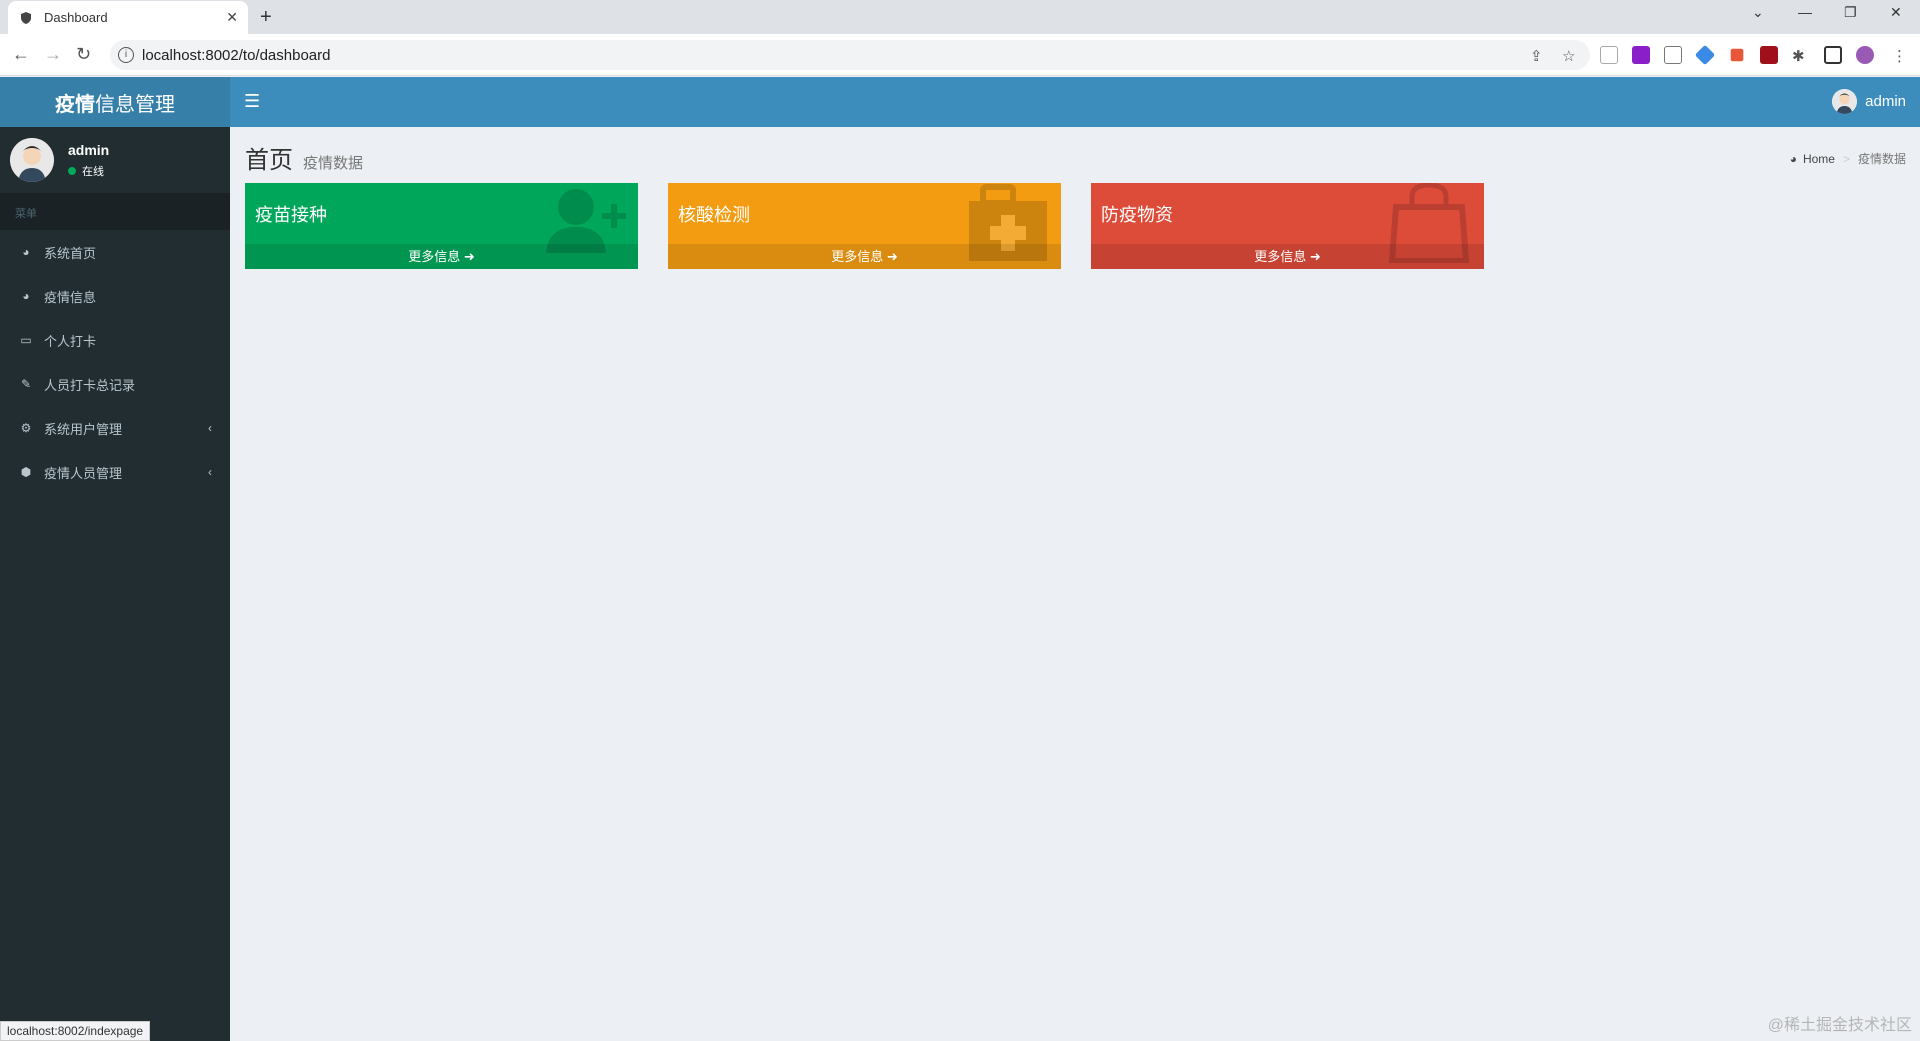  I want to click on page-subtitle: 疫情数据, so click(333, 163).